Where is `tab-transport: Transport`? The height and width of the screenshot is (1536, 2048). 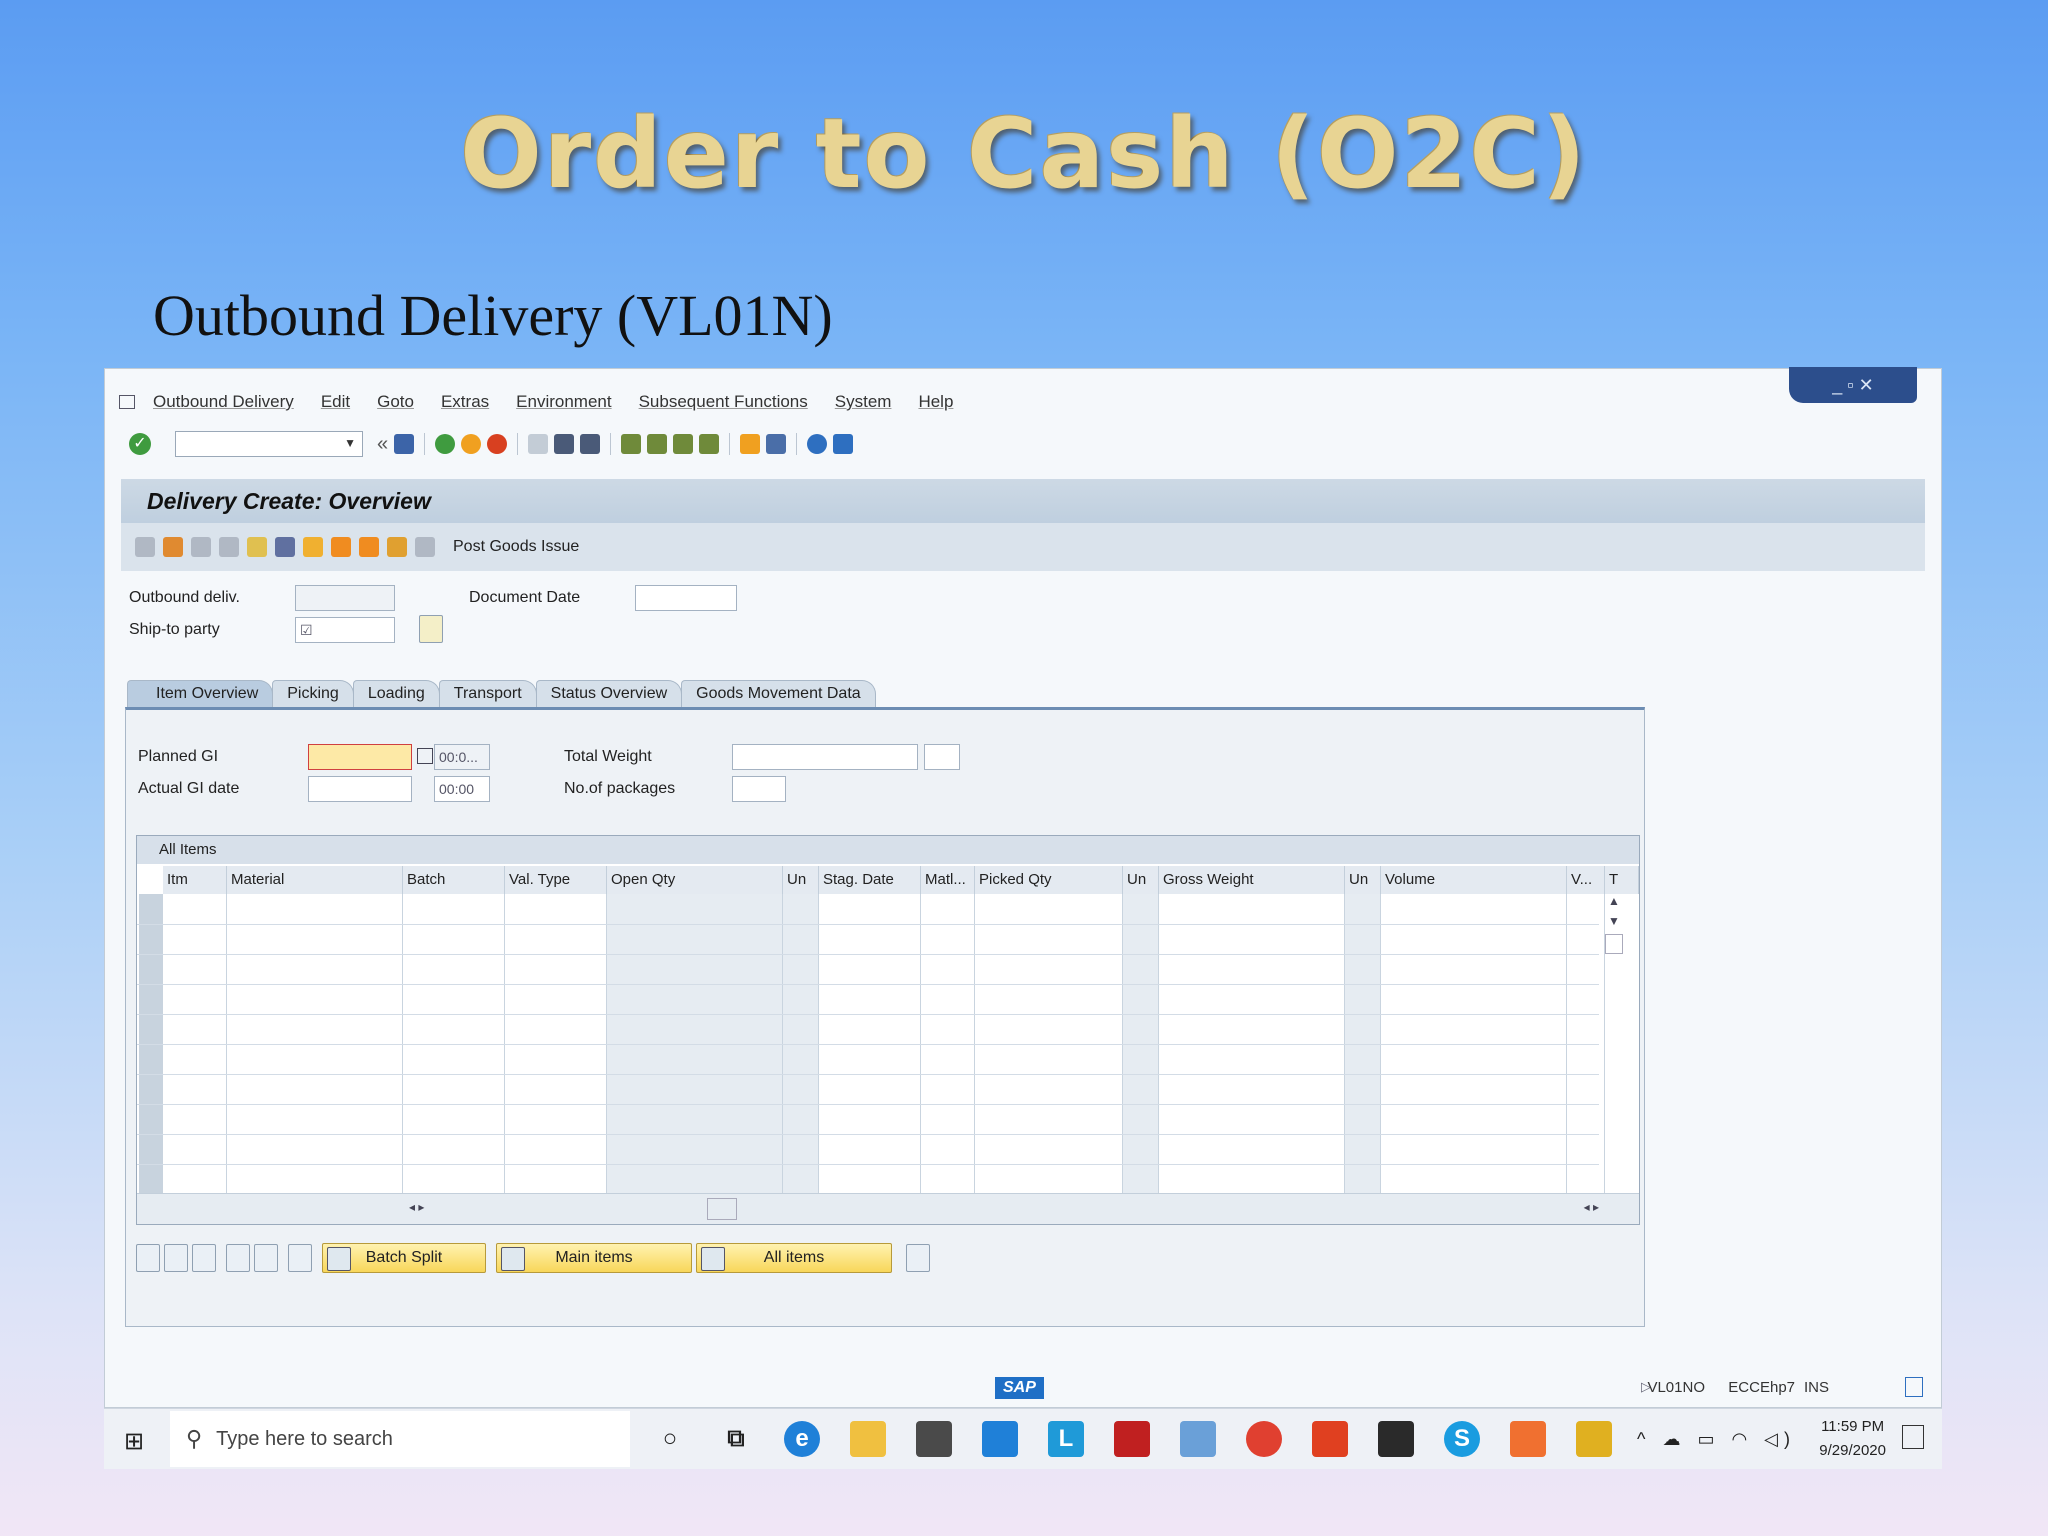
tab-transport: Transport is located at coordinates (487, 693).